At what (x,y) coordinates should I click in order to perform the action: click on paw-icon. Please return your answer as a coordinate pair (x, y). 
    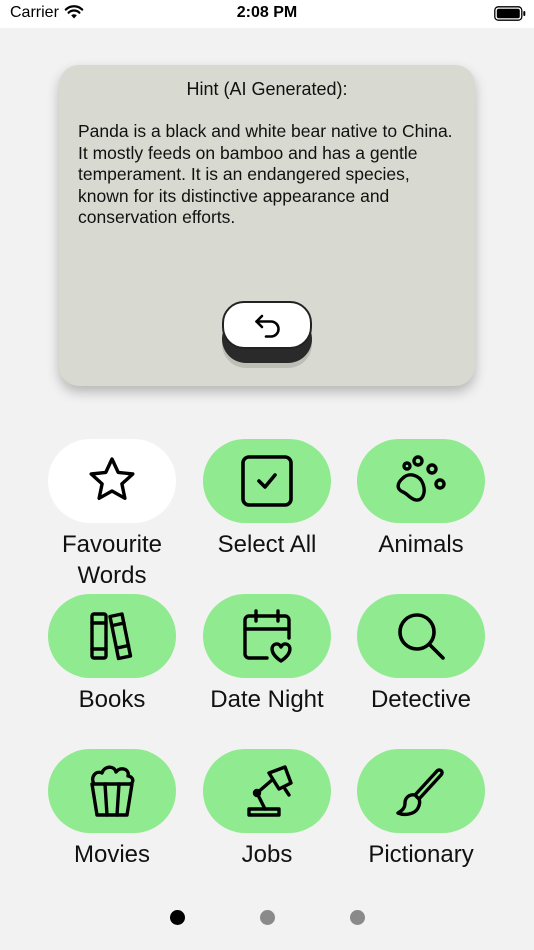
    Looking at the image, I should click on (421, 478).